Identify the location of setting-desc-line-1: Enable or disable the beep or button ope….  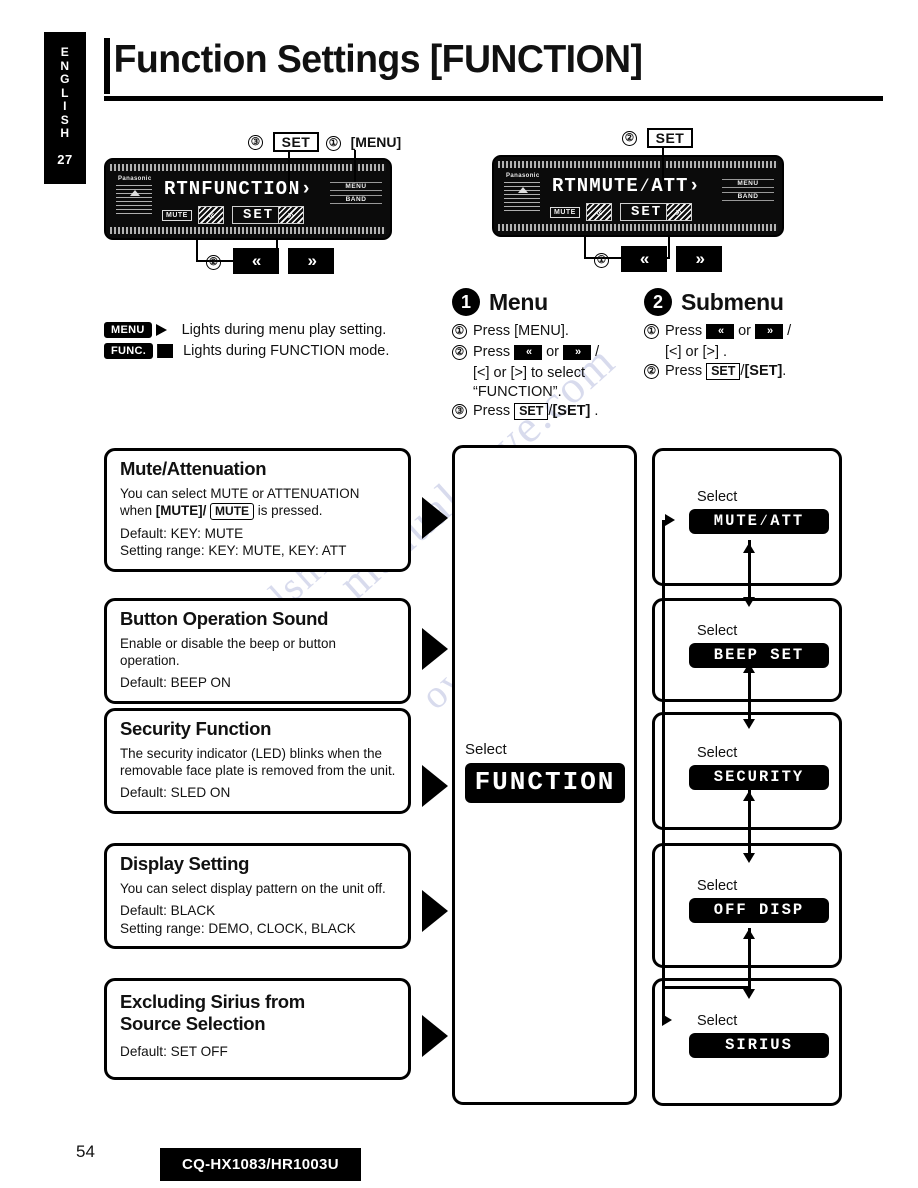
(228, 652).